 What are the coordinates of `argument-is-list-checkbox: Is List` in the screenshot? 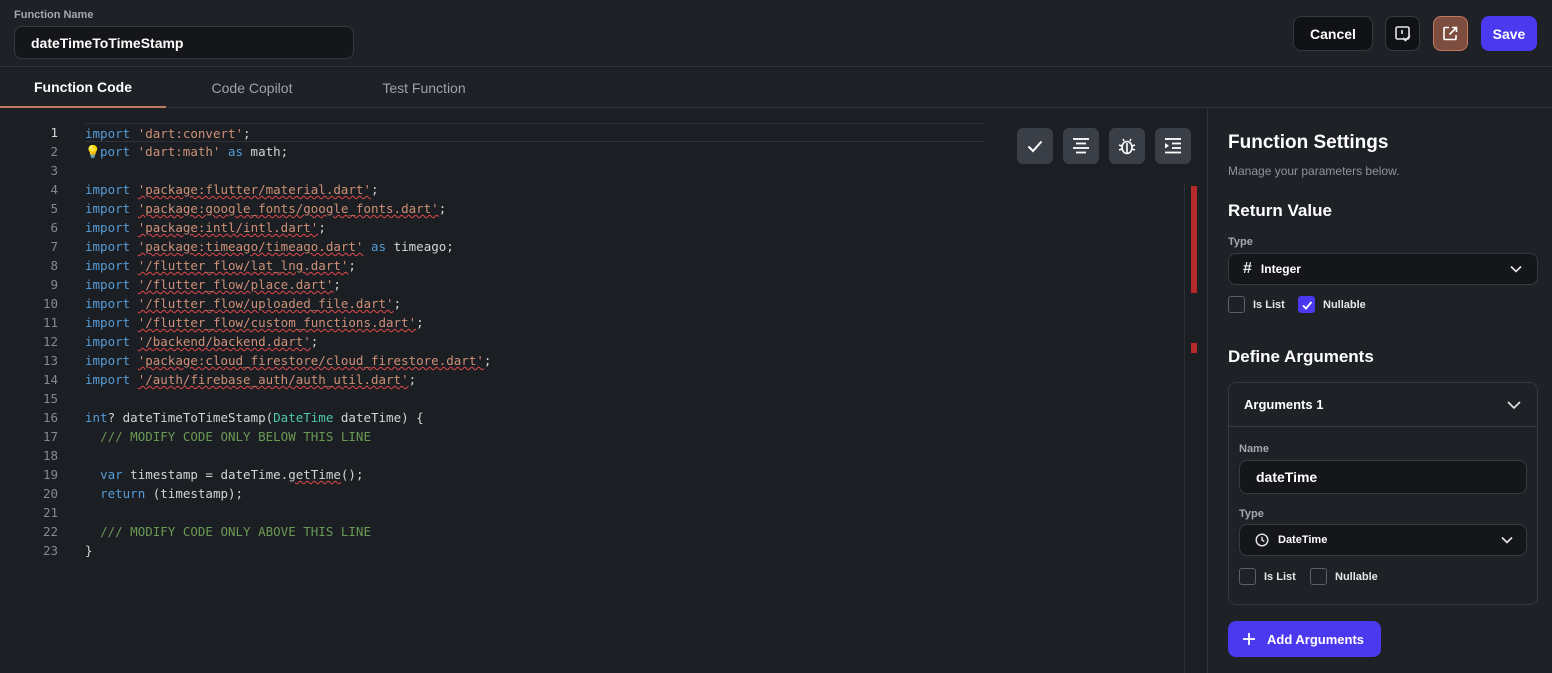 It's located at (1267, 576).